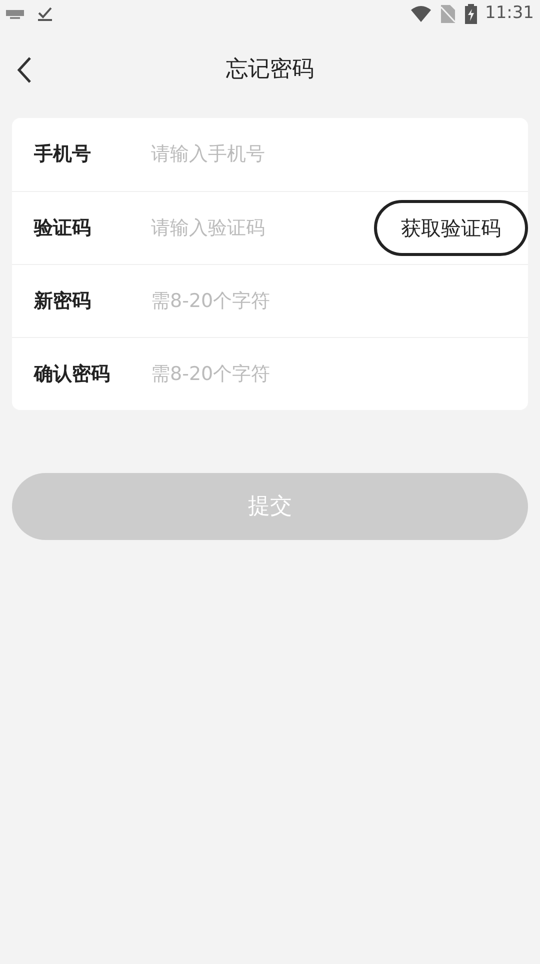 This screenshot has height=964, width=540. Describe the element at coordinates (45, 14) in the screenshot. I see `download-done-icon` at that location.